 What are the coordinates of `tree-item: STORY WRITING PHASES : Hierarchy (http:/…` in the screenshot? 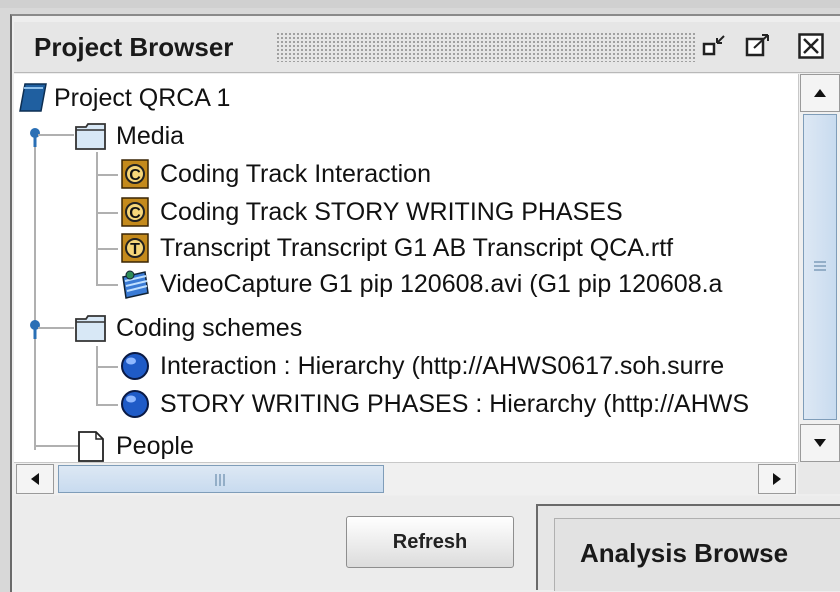 It's located at (433, 404).